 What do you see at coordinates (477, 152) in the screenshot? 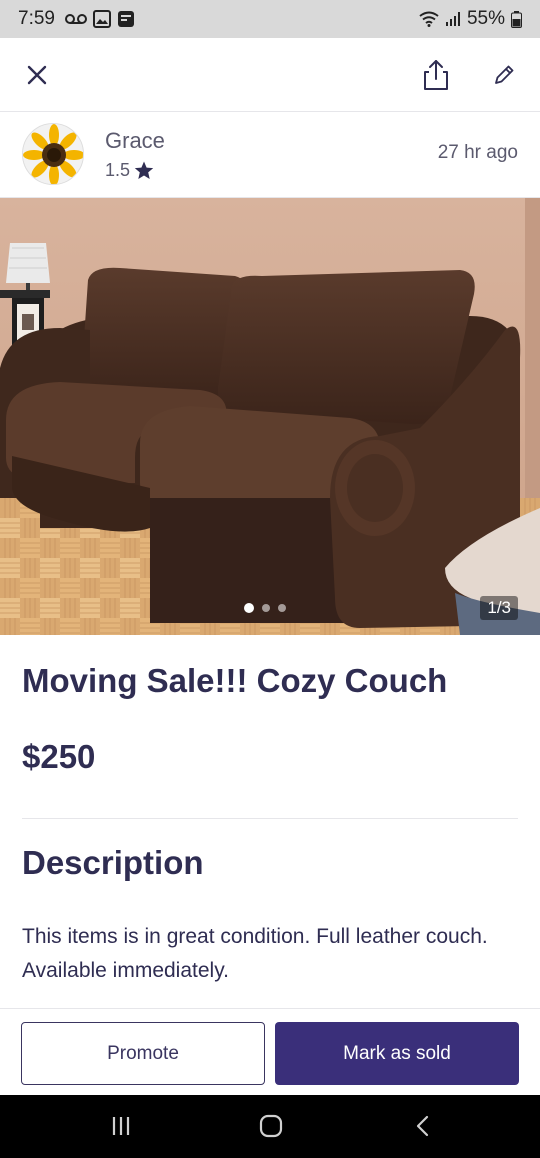
I see `posted-time: 27 hr ago` at bounding box center [477, 152].